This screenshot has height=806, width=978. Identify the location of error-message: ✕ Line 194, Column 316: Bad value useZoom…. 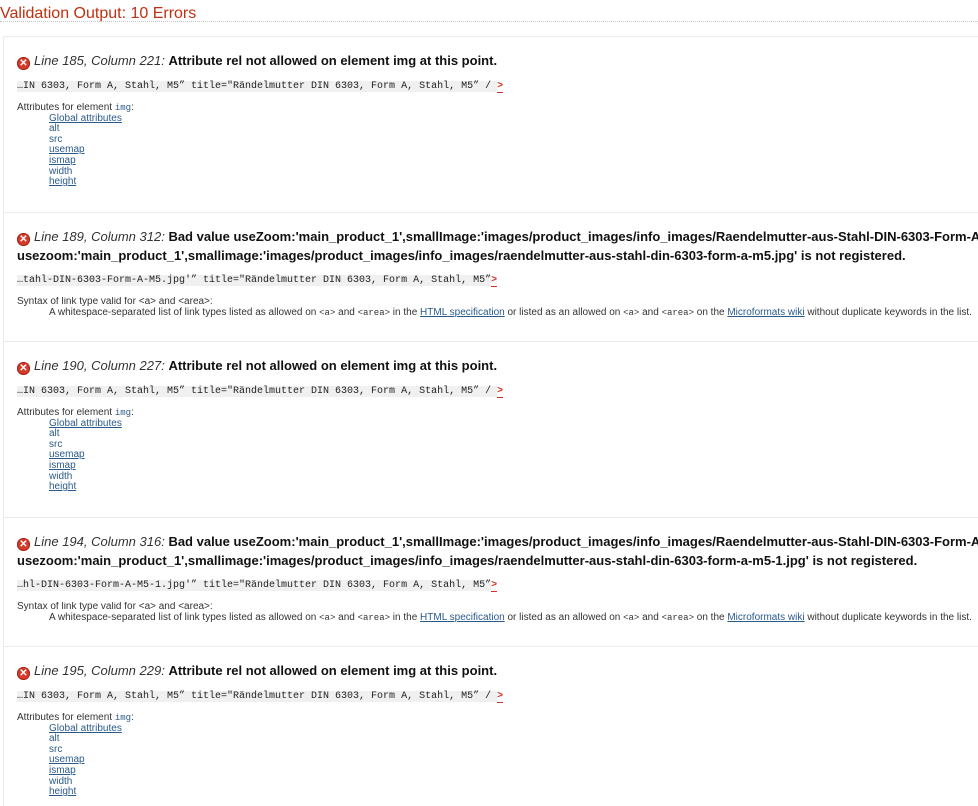
(497, 541).